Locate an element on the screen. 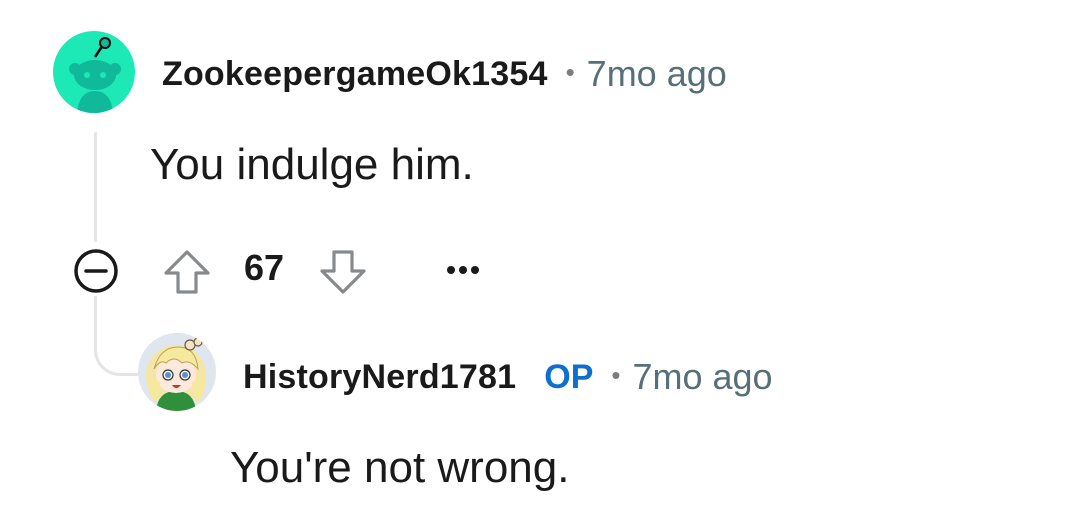 The width and height of the screenshot is (1079, 527). upvote-button is located at coordinates (187, 272).